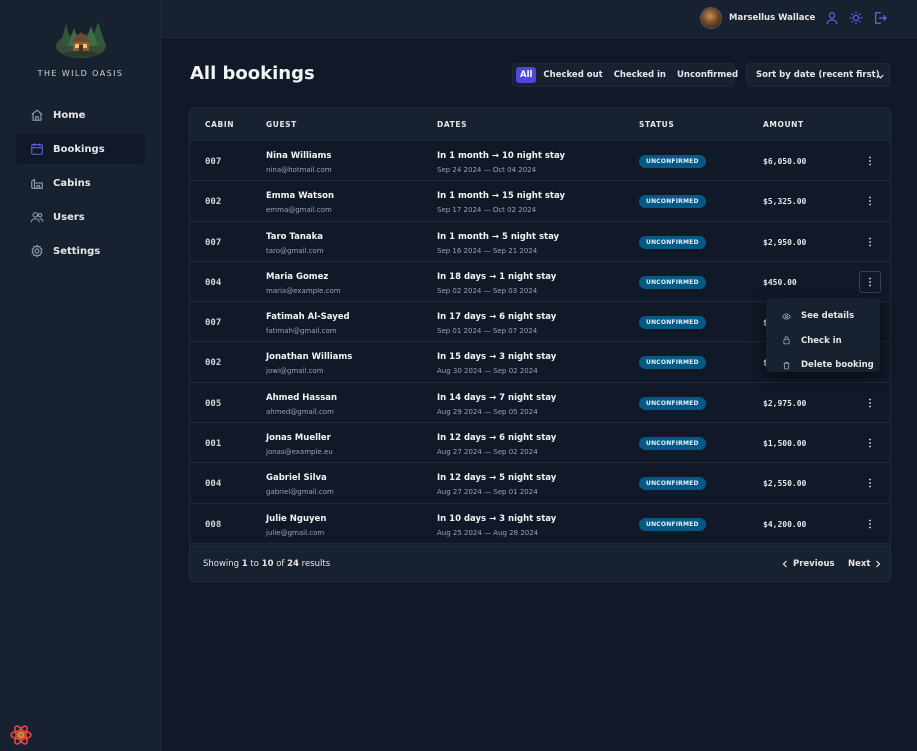 The height and width of the screenshot is (751, 917). Describe the element at coordinates (254, 564) in the screenshot. I see `summary-to-label: to` at that location.